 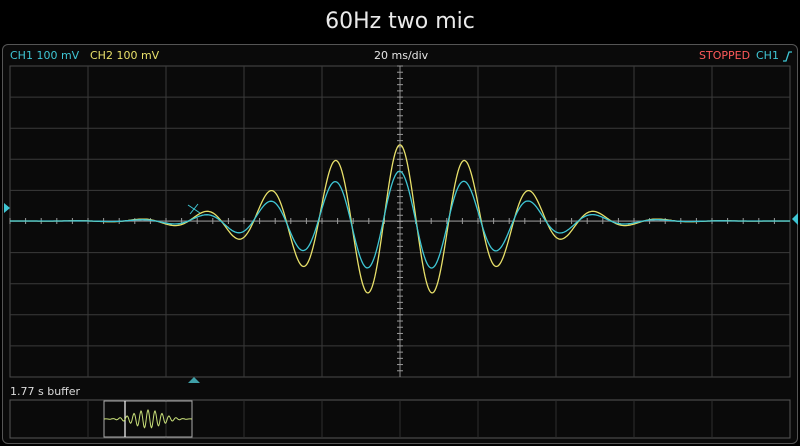 What do you see at coordinates (7, 208) in the screenshot?
I see `ch1-level-marker` at bounding box center [7, 208].